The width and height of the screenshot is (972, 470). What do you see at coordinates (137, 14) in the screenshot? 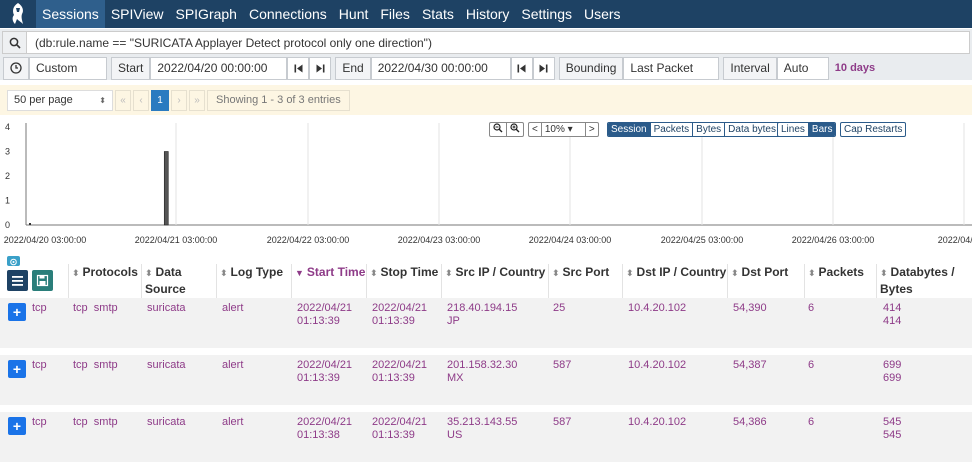
I see `nav-spiview: SPIView` at bounding box center [137, 14].